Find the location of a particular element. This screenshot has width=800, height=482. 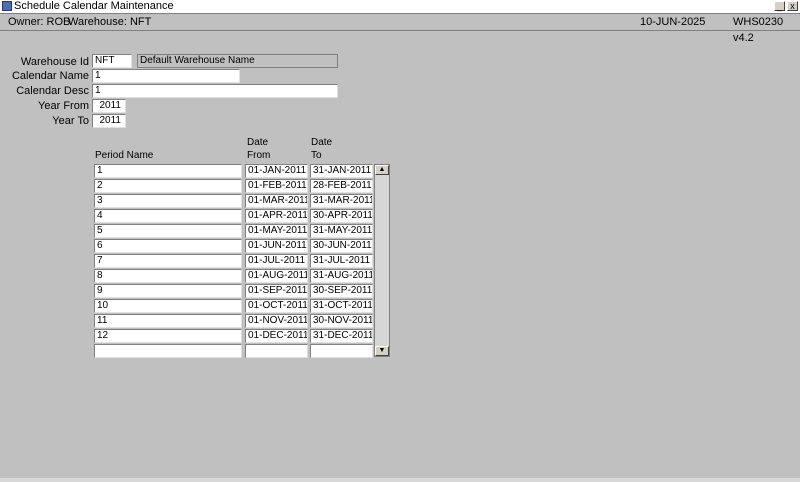

date-from-cell: 01-DEC-2011 is located at coordinates (276, 336).